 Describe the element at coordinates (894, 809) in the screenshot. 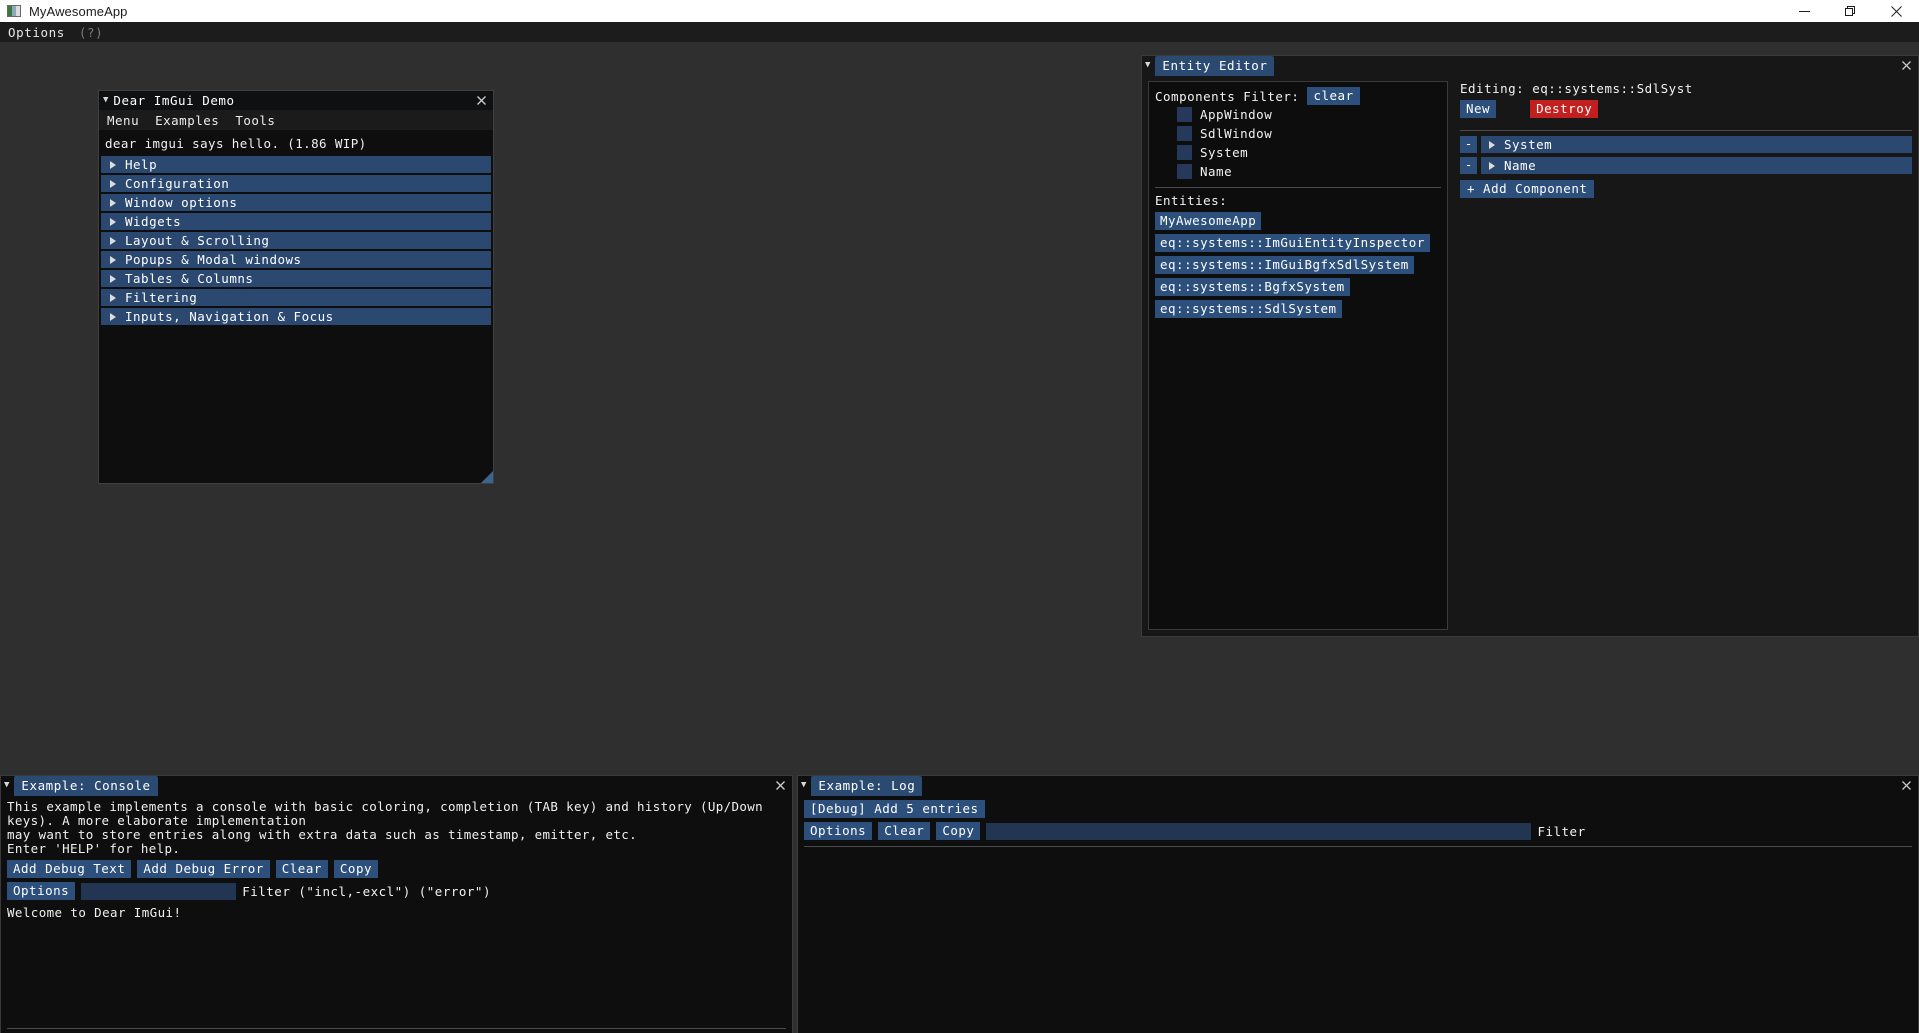

I see `add-entries-button: [Debug] Add 5 entries` at that location.